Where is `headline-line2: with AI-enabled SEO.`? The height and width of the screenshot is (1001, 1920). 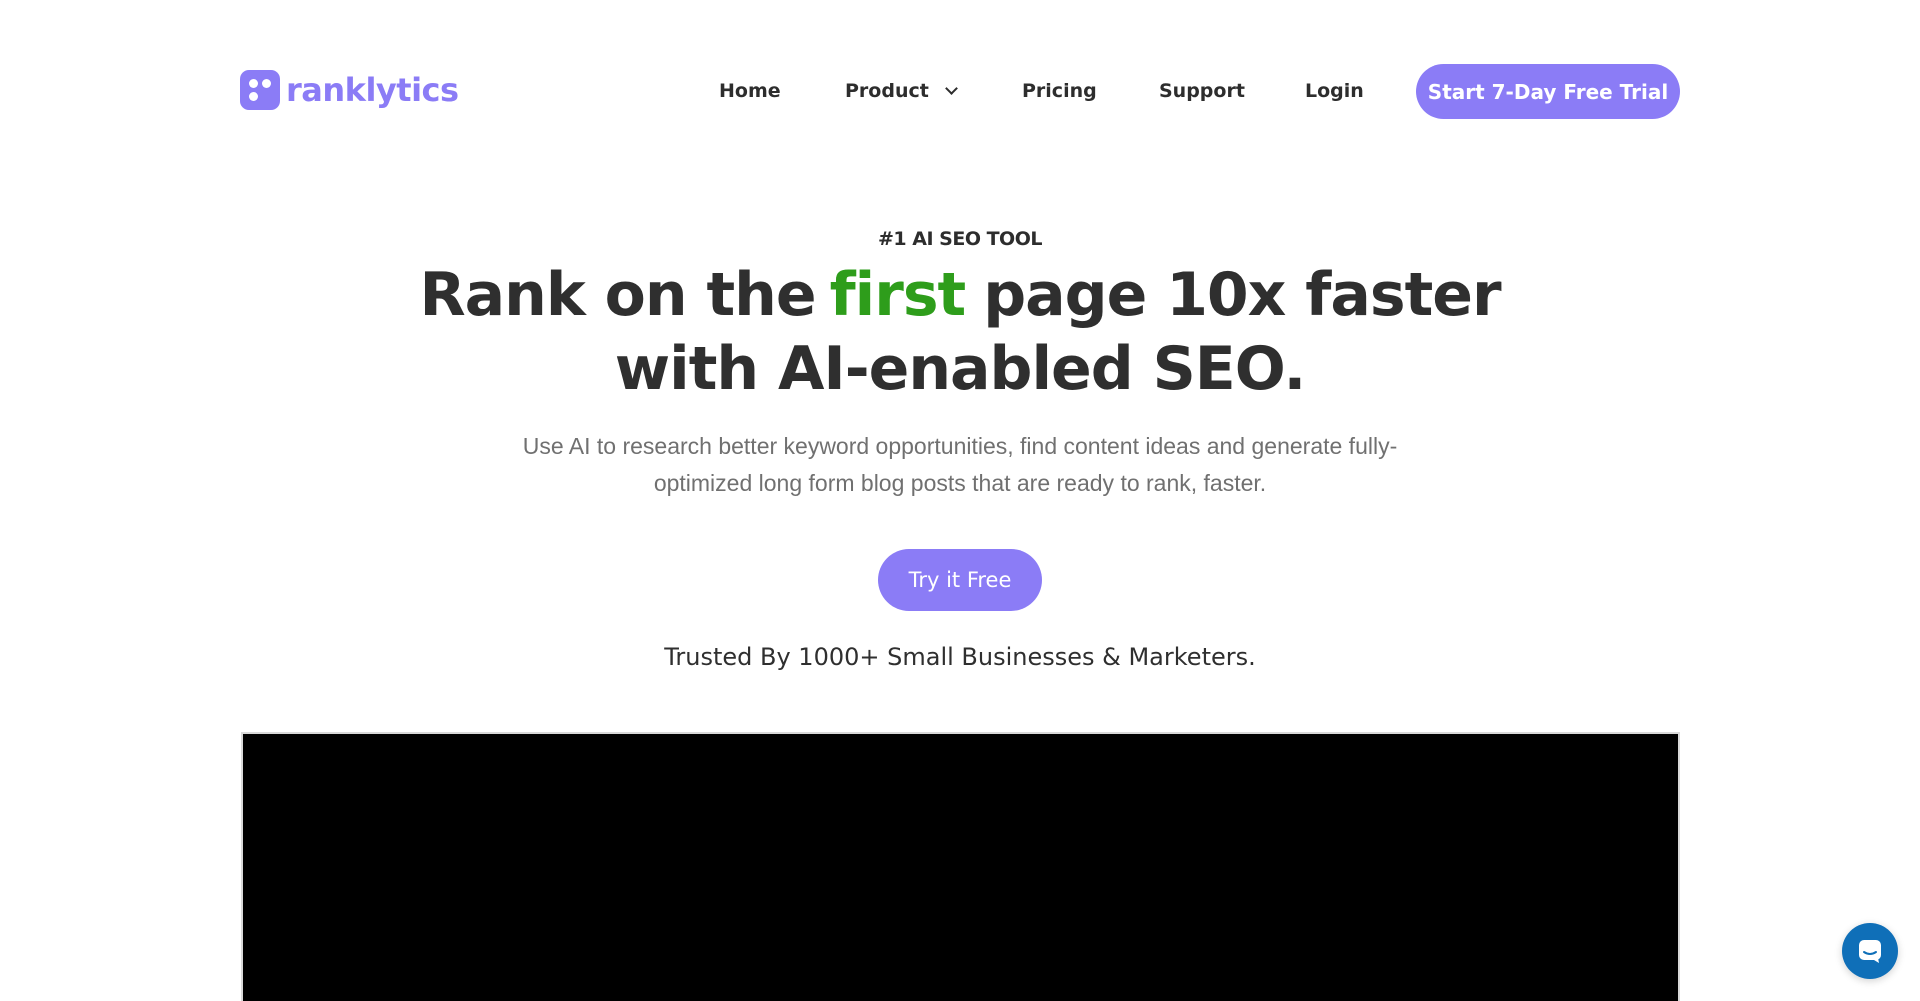 headline-line2: with AI-enabled SEO. is located at coordinates (960, 369).